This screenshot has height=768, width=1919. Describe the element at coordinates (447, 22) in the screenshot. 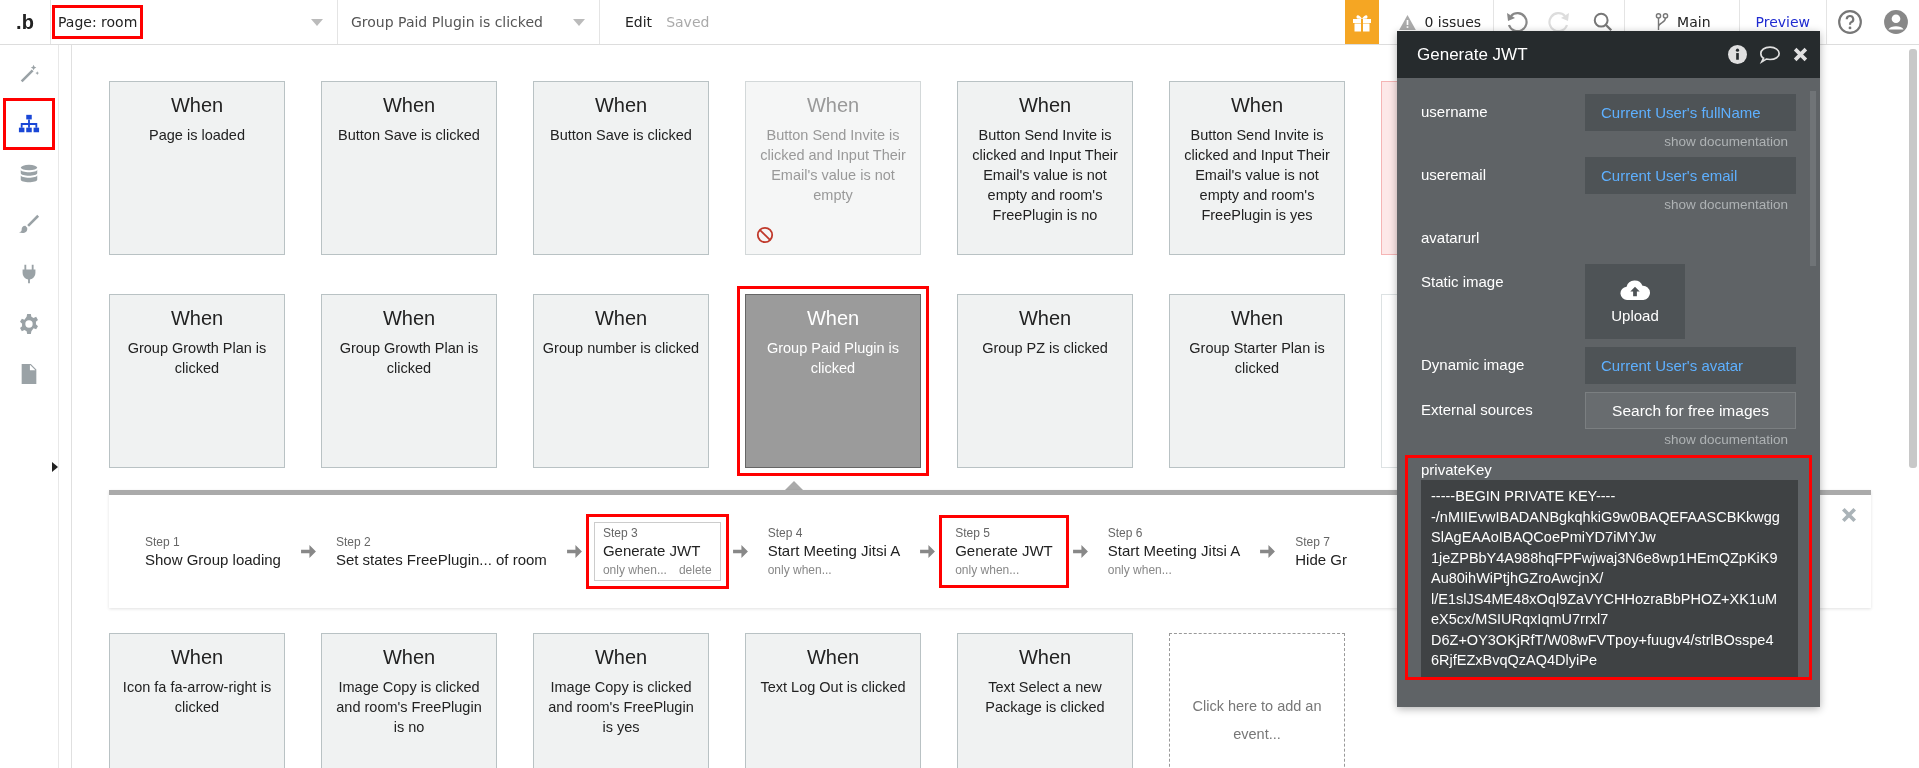

I see `event-selector: Group Paid Plugin is clicked` at that location.